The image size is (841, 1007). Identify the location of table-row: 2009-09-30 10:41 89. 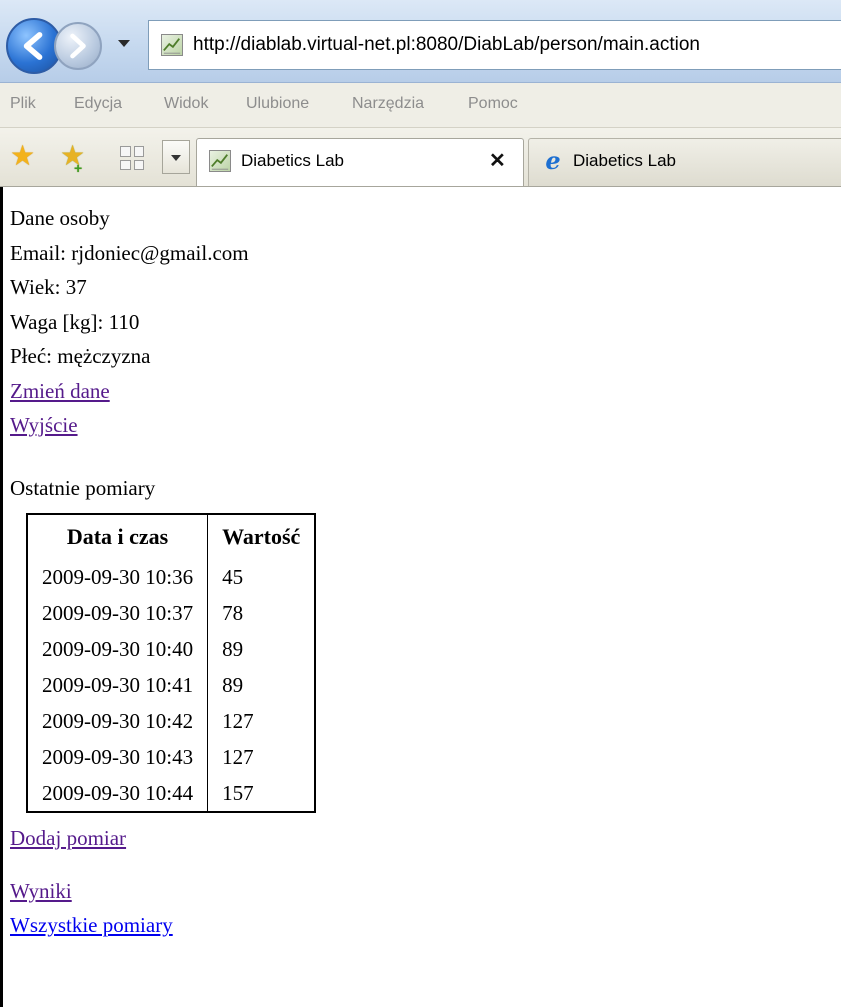
(171, 685).